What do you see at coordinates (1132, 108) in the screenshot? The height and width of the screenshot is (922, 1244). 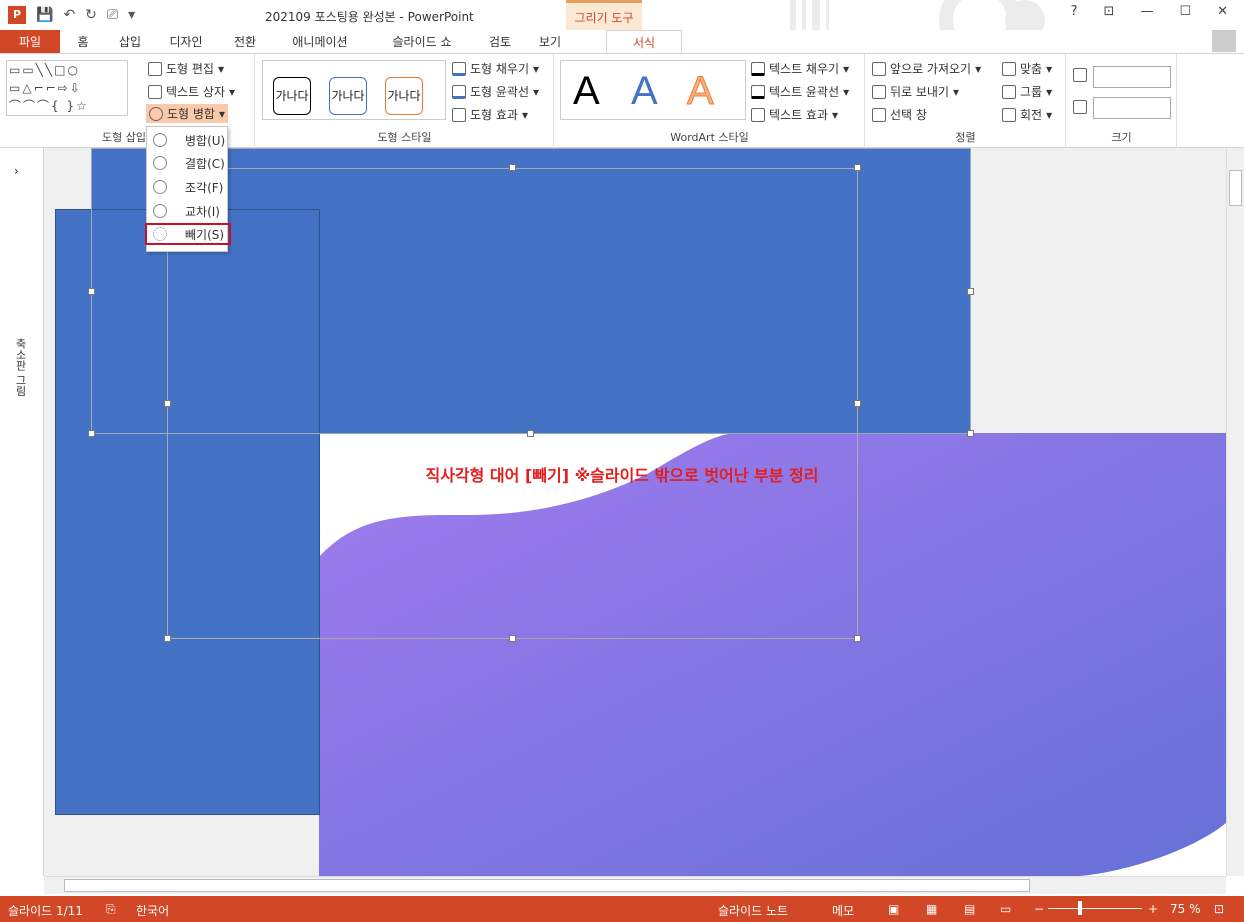 I see `width-input` at bounding box center [1132, 108].